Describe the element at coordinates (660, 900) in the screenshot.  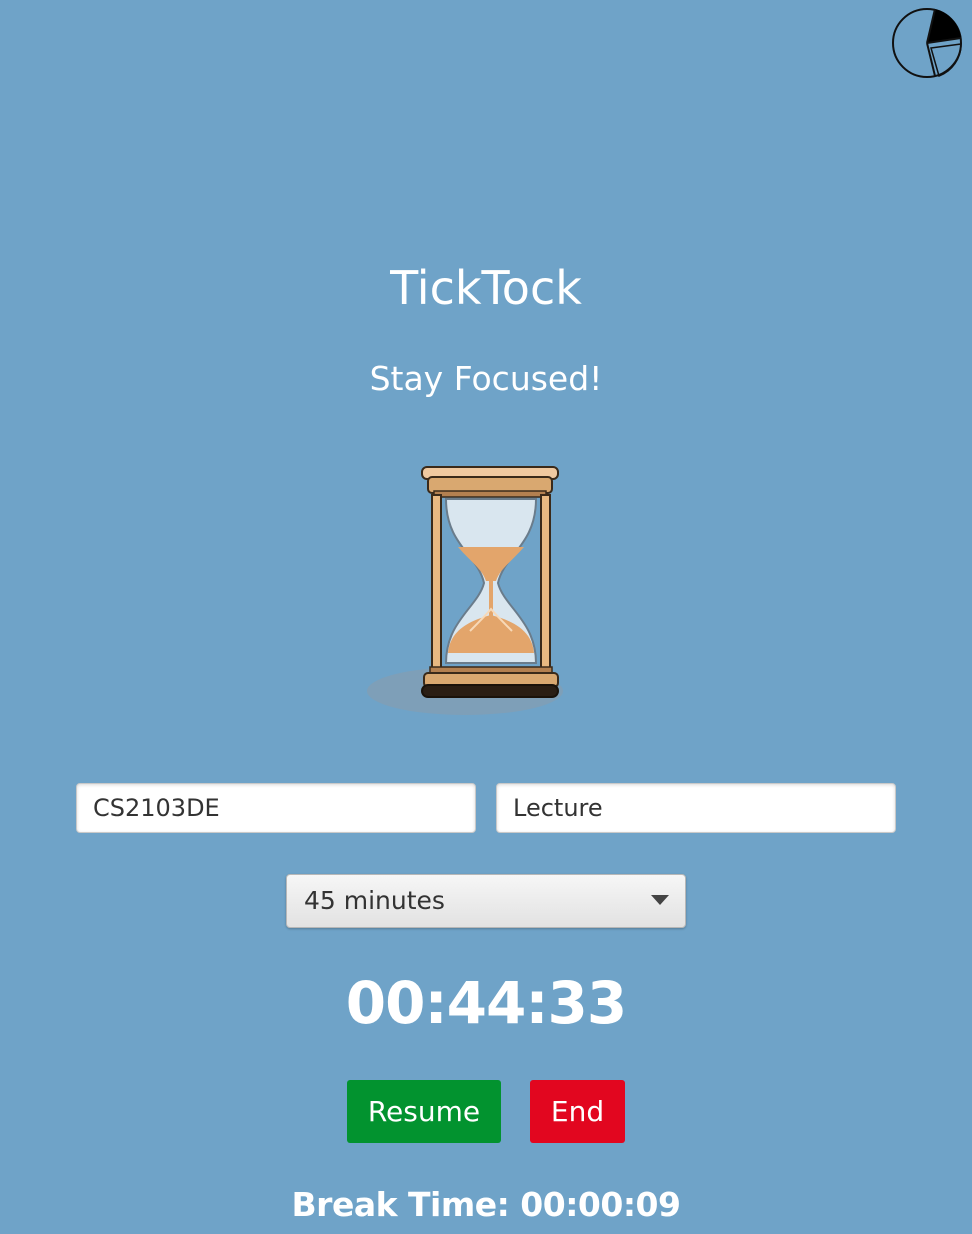
I see `chevron-down-icon` at that location.